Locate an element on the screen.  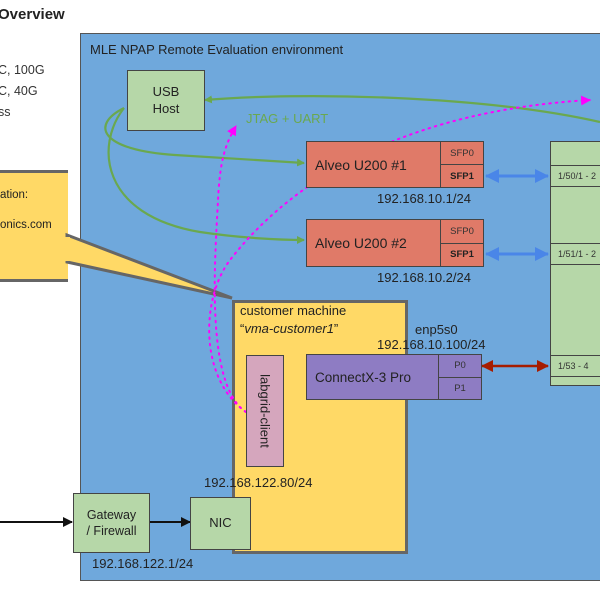
alveo-card-1: Alveo U200 #1 SFP0 SFP1 is located at coordinates (395, 164).